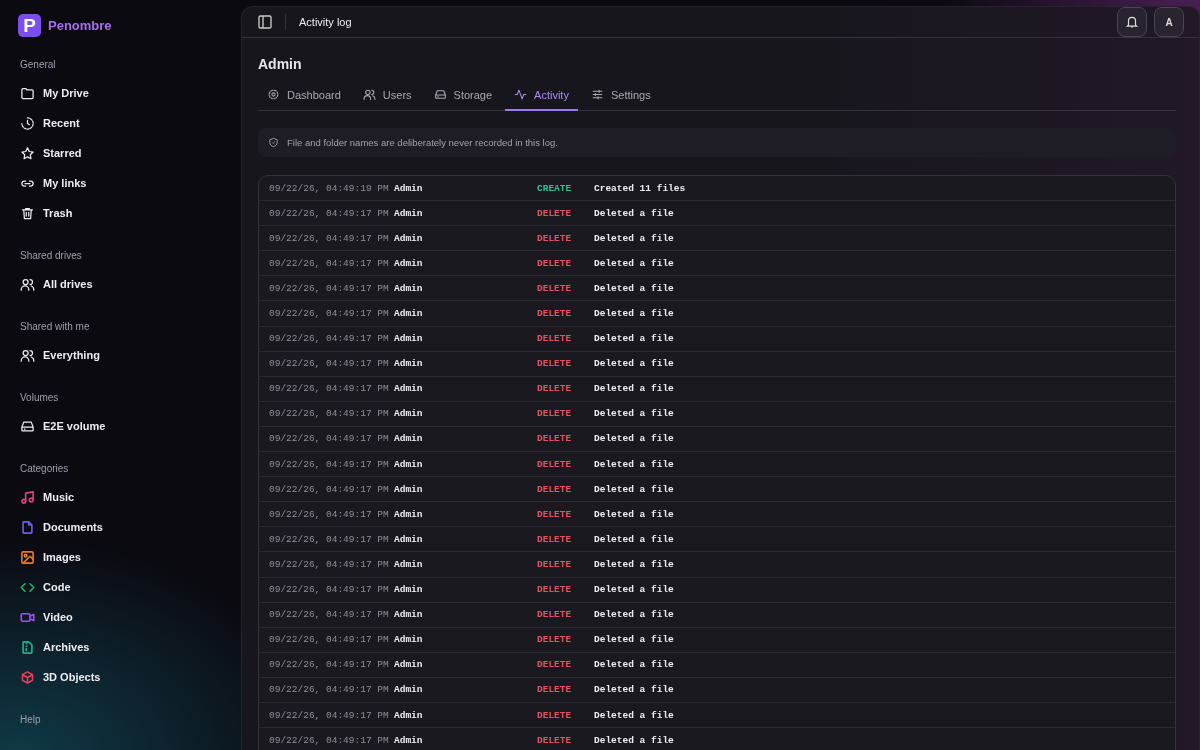  What do you see at coordinates (129, 284) in the screenshot?
I see `sidebar-item: All drives` at bounding box center [129, 284].